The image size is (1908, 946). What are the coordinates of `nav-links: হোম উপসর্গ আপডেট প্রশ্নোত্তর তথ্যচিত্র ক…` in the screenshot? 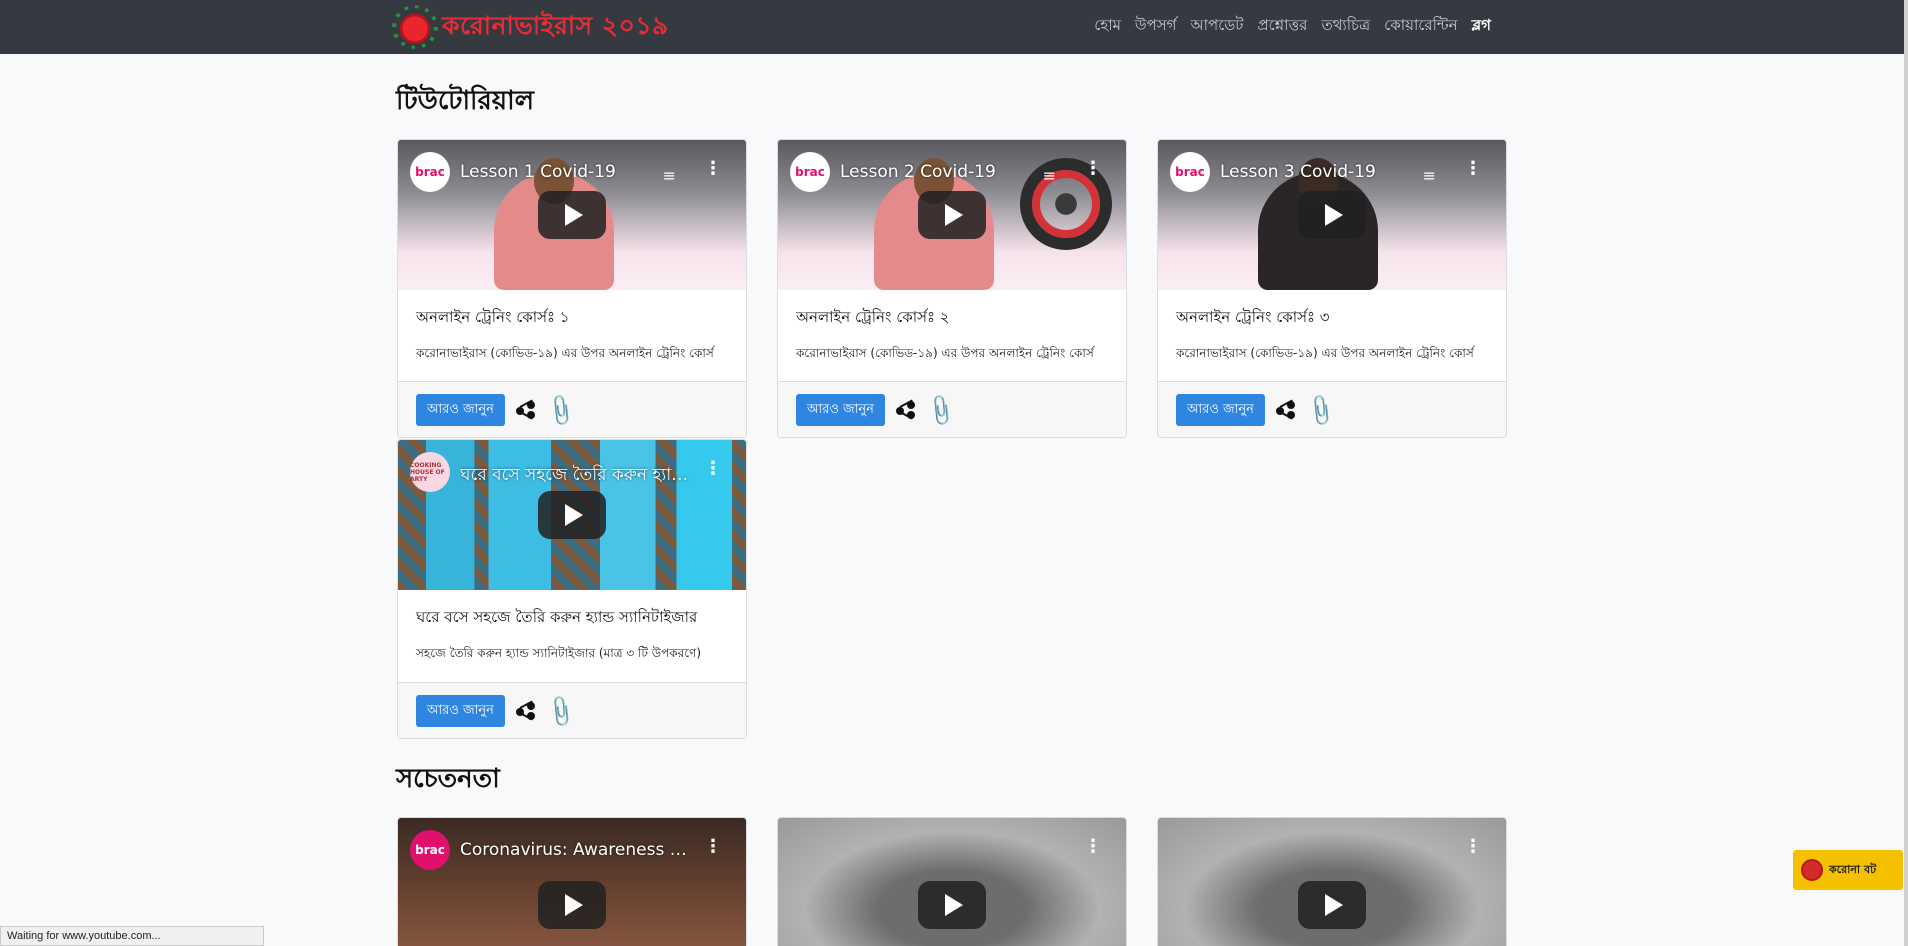 It's located at (1292, 25).